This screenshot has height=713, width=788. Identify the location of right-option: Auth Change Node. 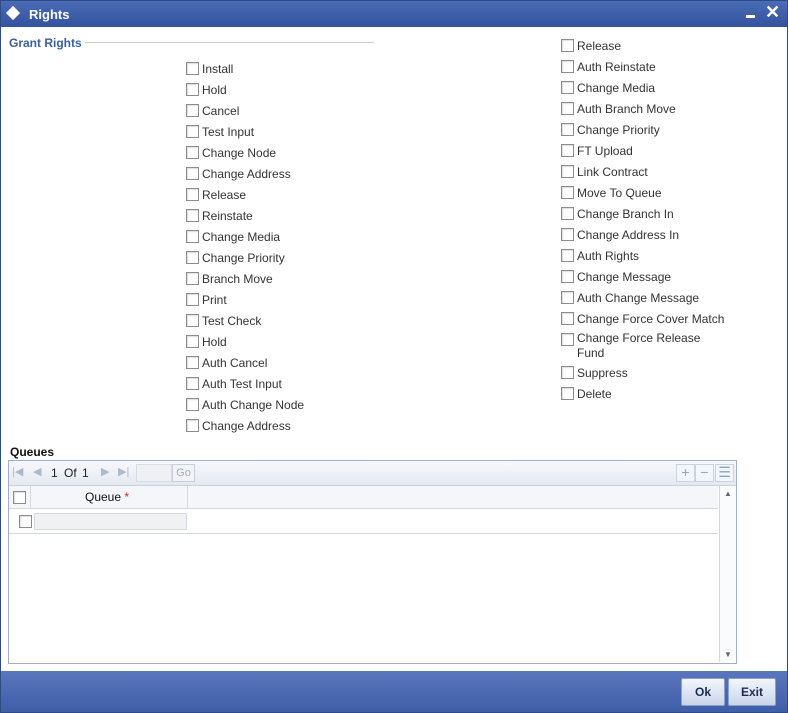
(245, 404).